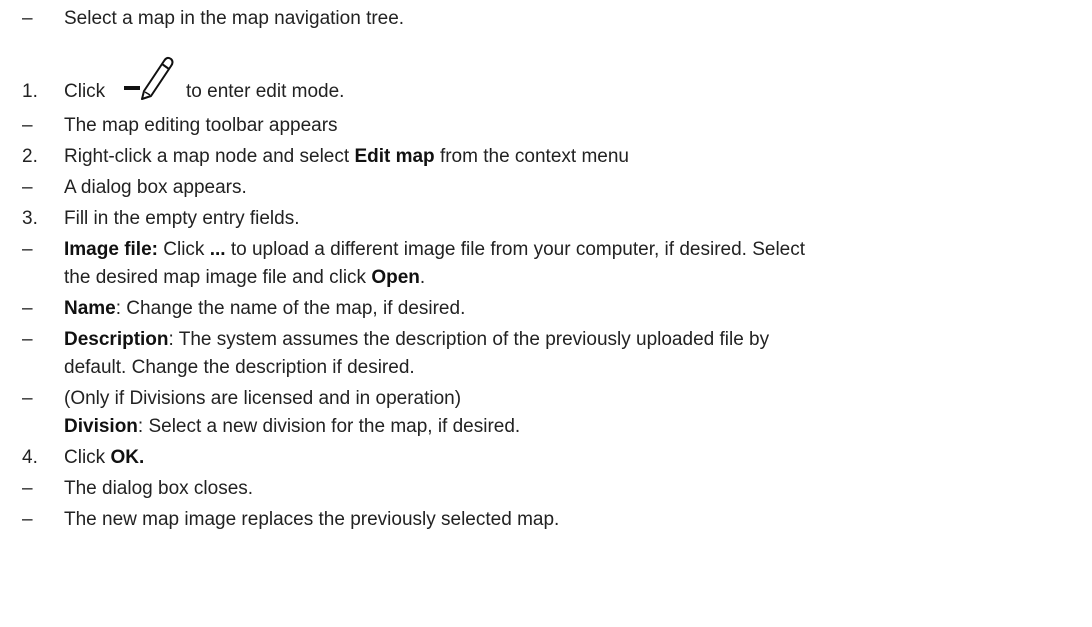 The image size is (1092, 627). I want to click on item-text: The map editing toolbar appears, so click(201, 125).